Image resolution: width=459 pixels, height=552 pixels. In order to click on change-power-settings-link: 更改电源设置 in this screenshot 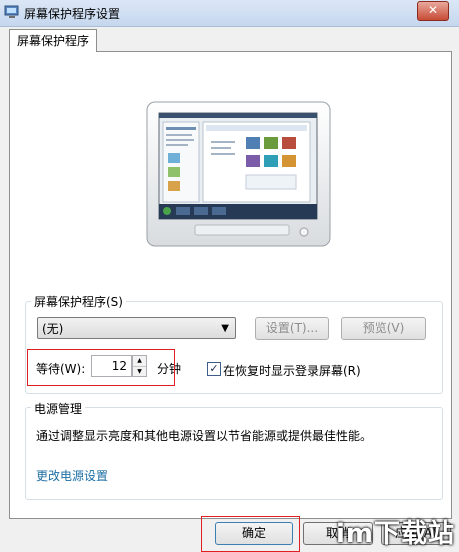, I will do `click(72, 475)`.